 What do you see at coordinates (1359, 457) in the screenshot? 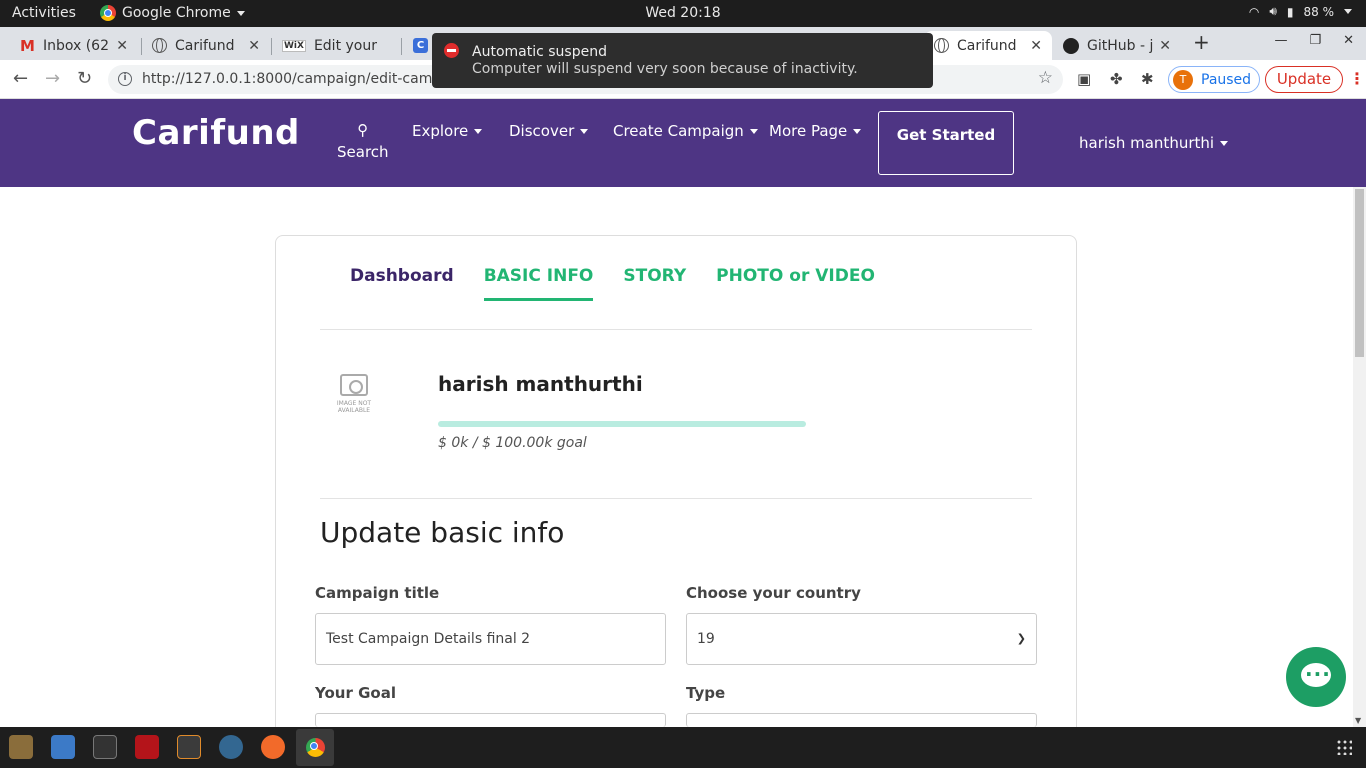
I see `page-scrollbar: ▼` at bounding box center [1359, 457].